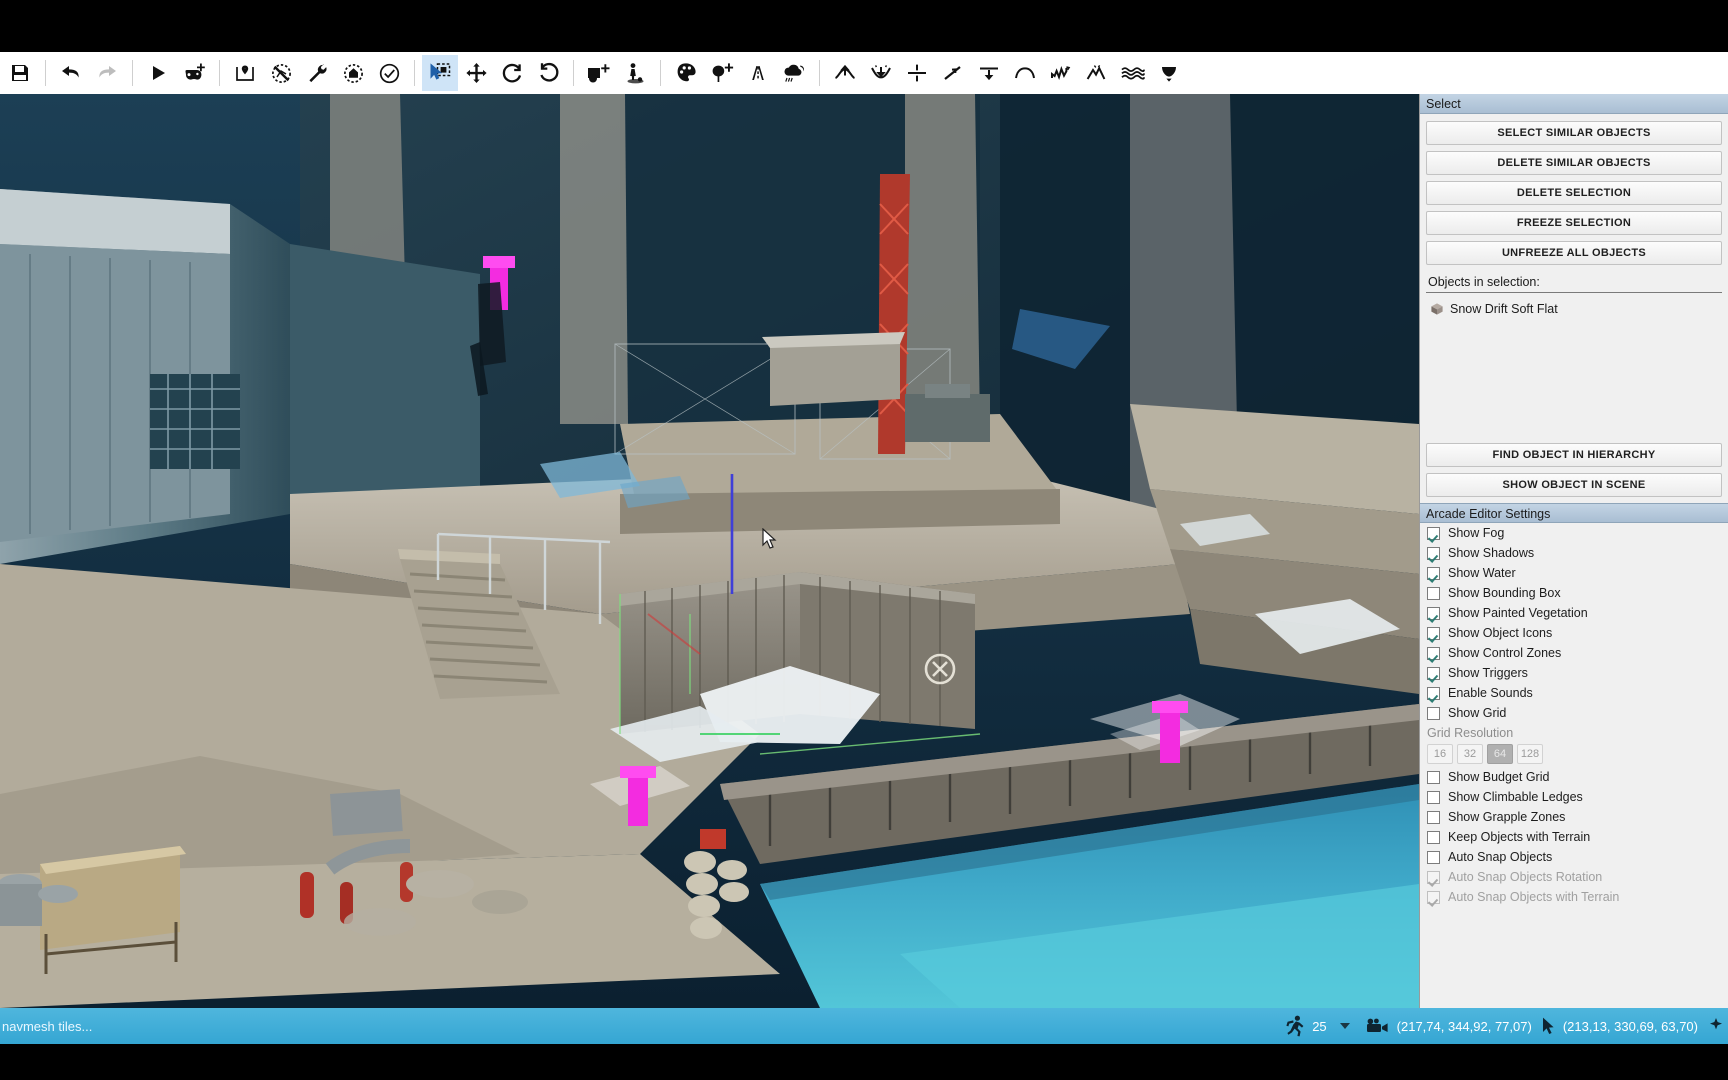 Image resolution: width=1728 pixels, height=1080 pixels. What do you see at coordinates (1515, 797) in the screenshot?
I see `setting-label: Show Climbable Ledges` at bounding box center [1515, 797].